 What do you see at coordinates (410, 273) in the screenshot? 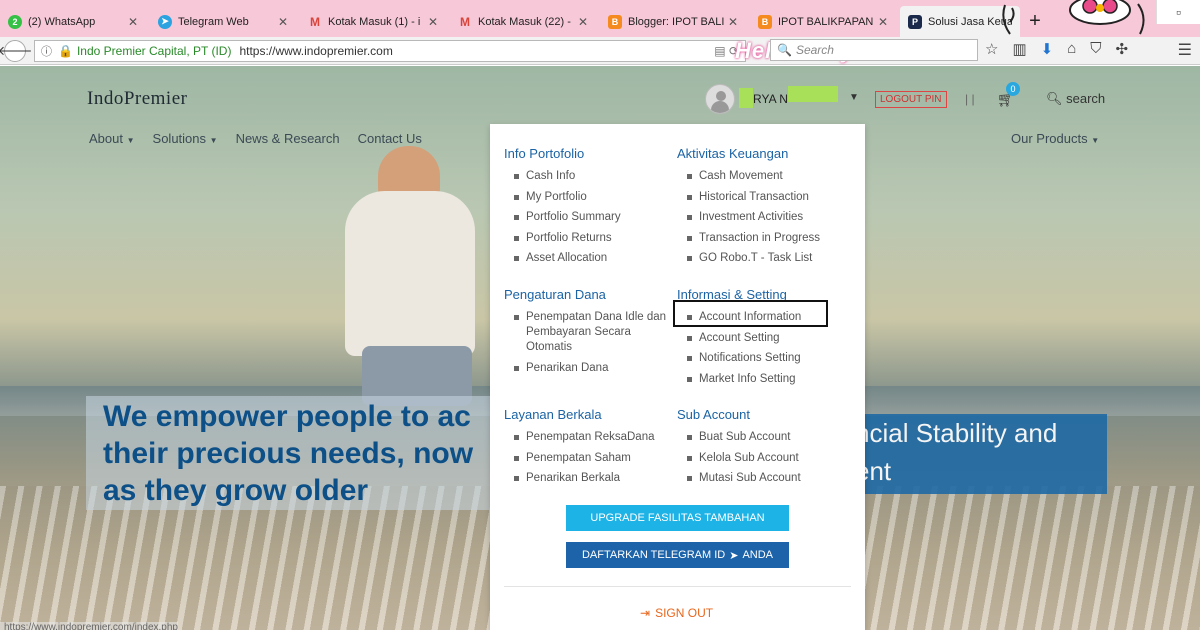
I see `hero-person-shirt` at bounding box center [410, 273].